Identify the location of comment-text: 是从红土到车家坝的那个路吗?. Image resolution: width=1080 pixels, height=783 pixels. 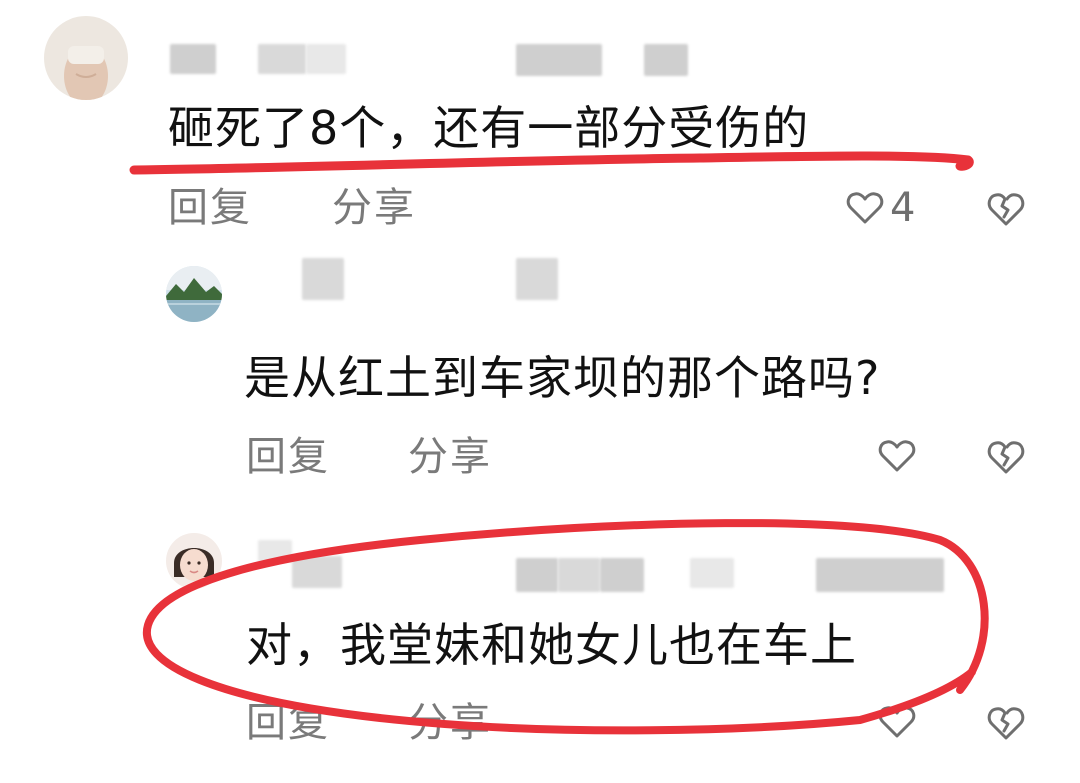
(562, 378).